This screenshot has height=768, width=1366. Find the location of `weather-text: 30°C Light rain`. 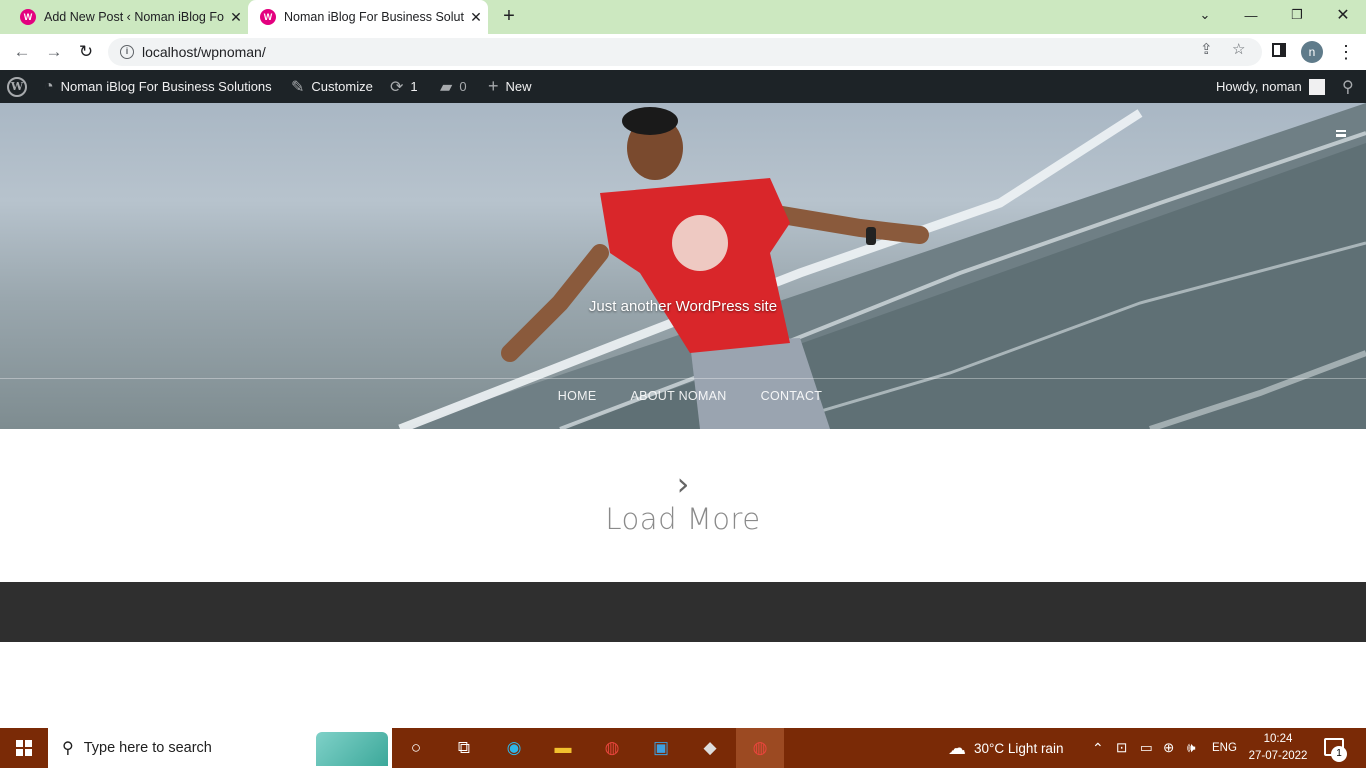

weather-text: 30°C Light rain is located at coordinates (1019, 748).